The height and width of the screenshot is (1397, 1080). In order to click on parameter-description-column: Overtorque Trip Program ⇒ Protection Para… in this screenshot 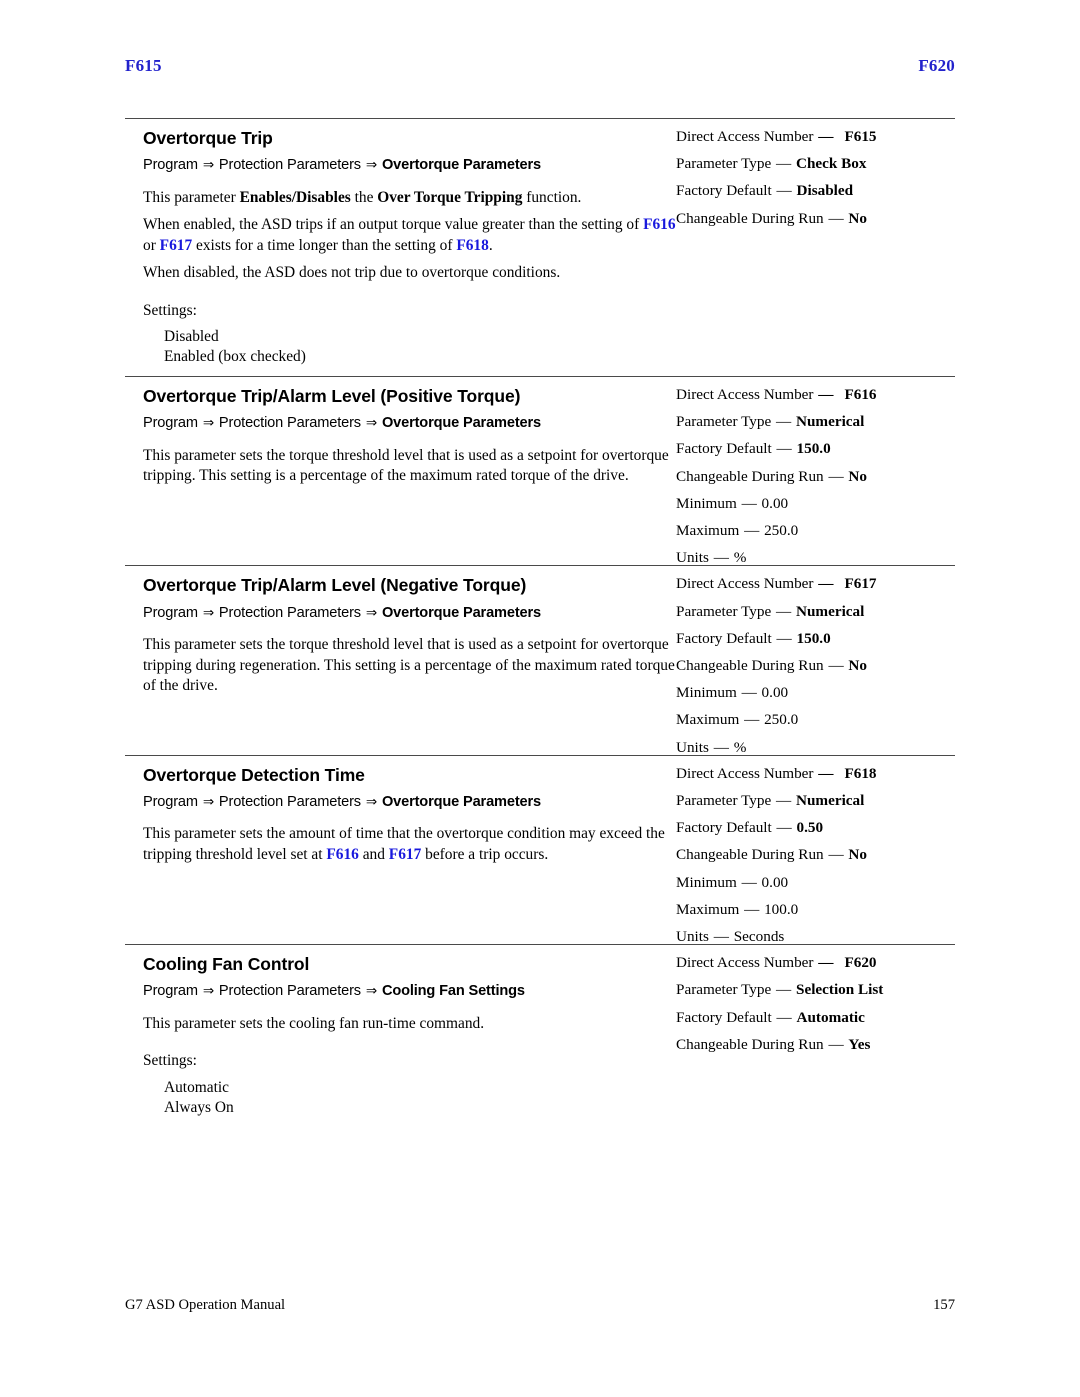, I will do `click(400, 243)`.